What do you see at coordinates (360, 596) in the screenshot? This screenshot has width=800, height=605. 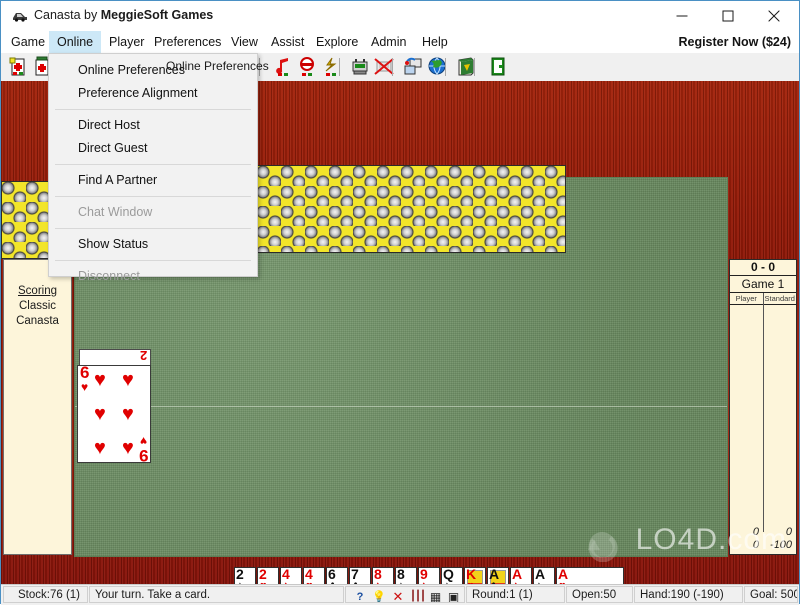 I see `help-icon: ?` at bounding box center [360, 596].